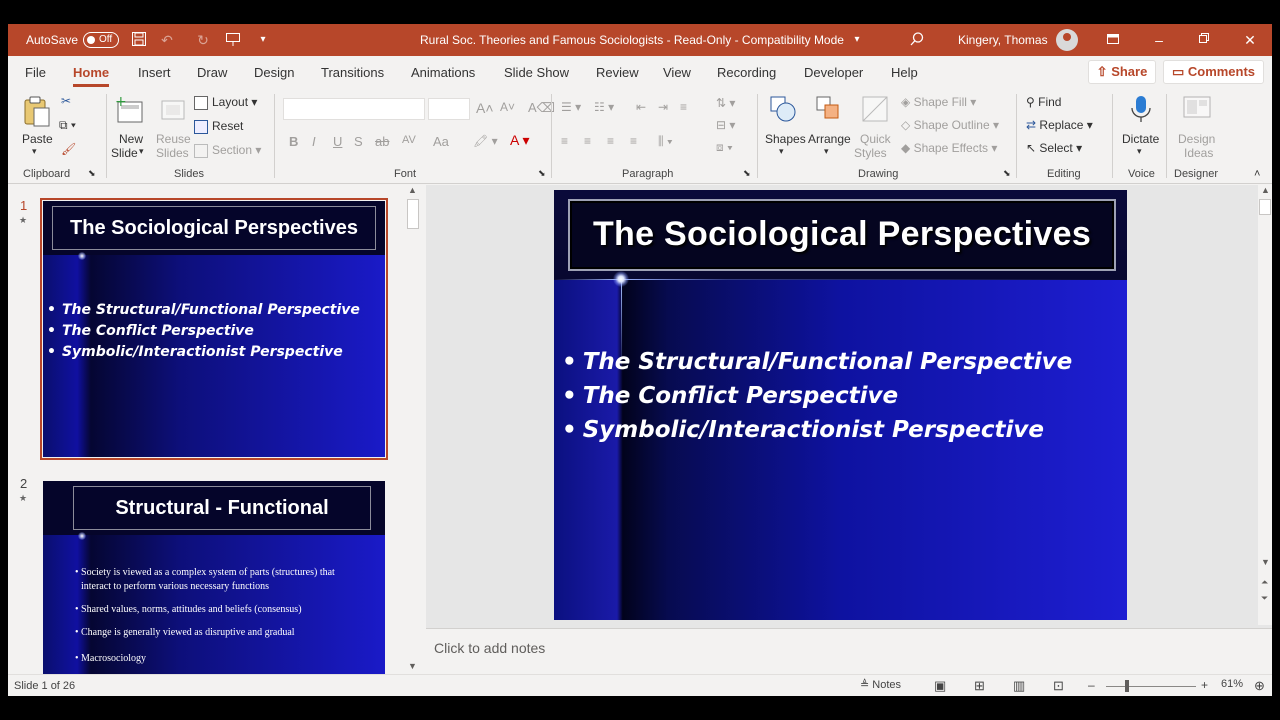 The height and width of the screenshot is (720, 1280). Describe the element at coordinates (677, 72) in the screenshot. I see `tab-view: View` at that location.